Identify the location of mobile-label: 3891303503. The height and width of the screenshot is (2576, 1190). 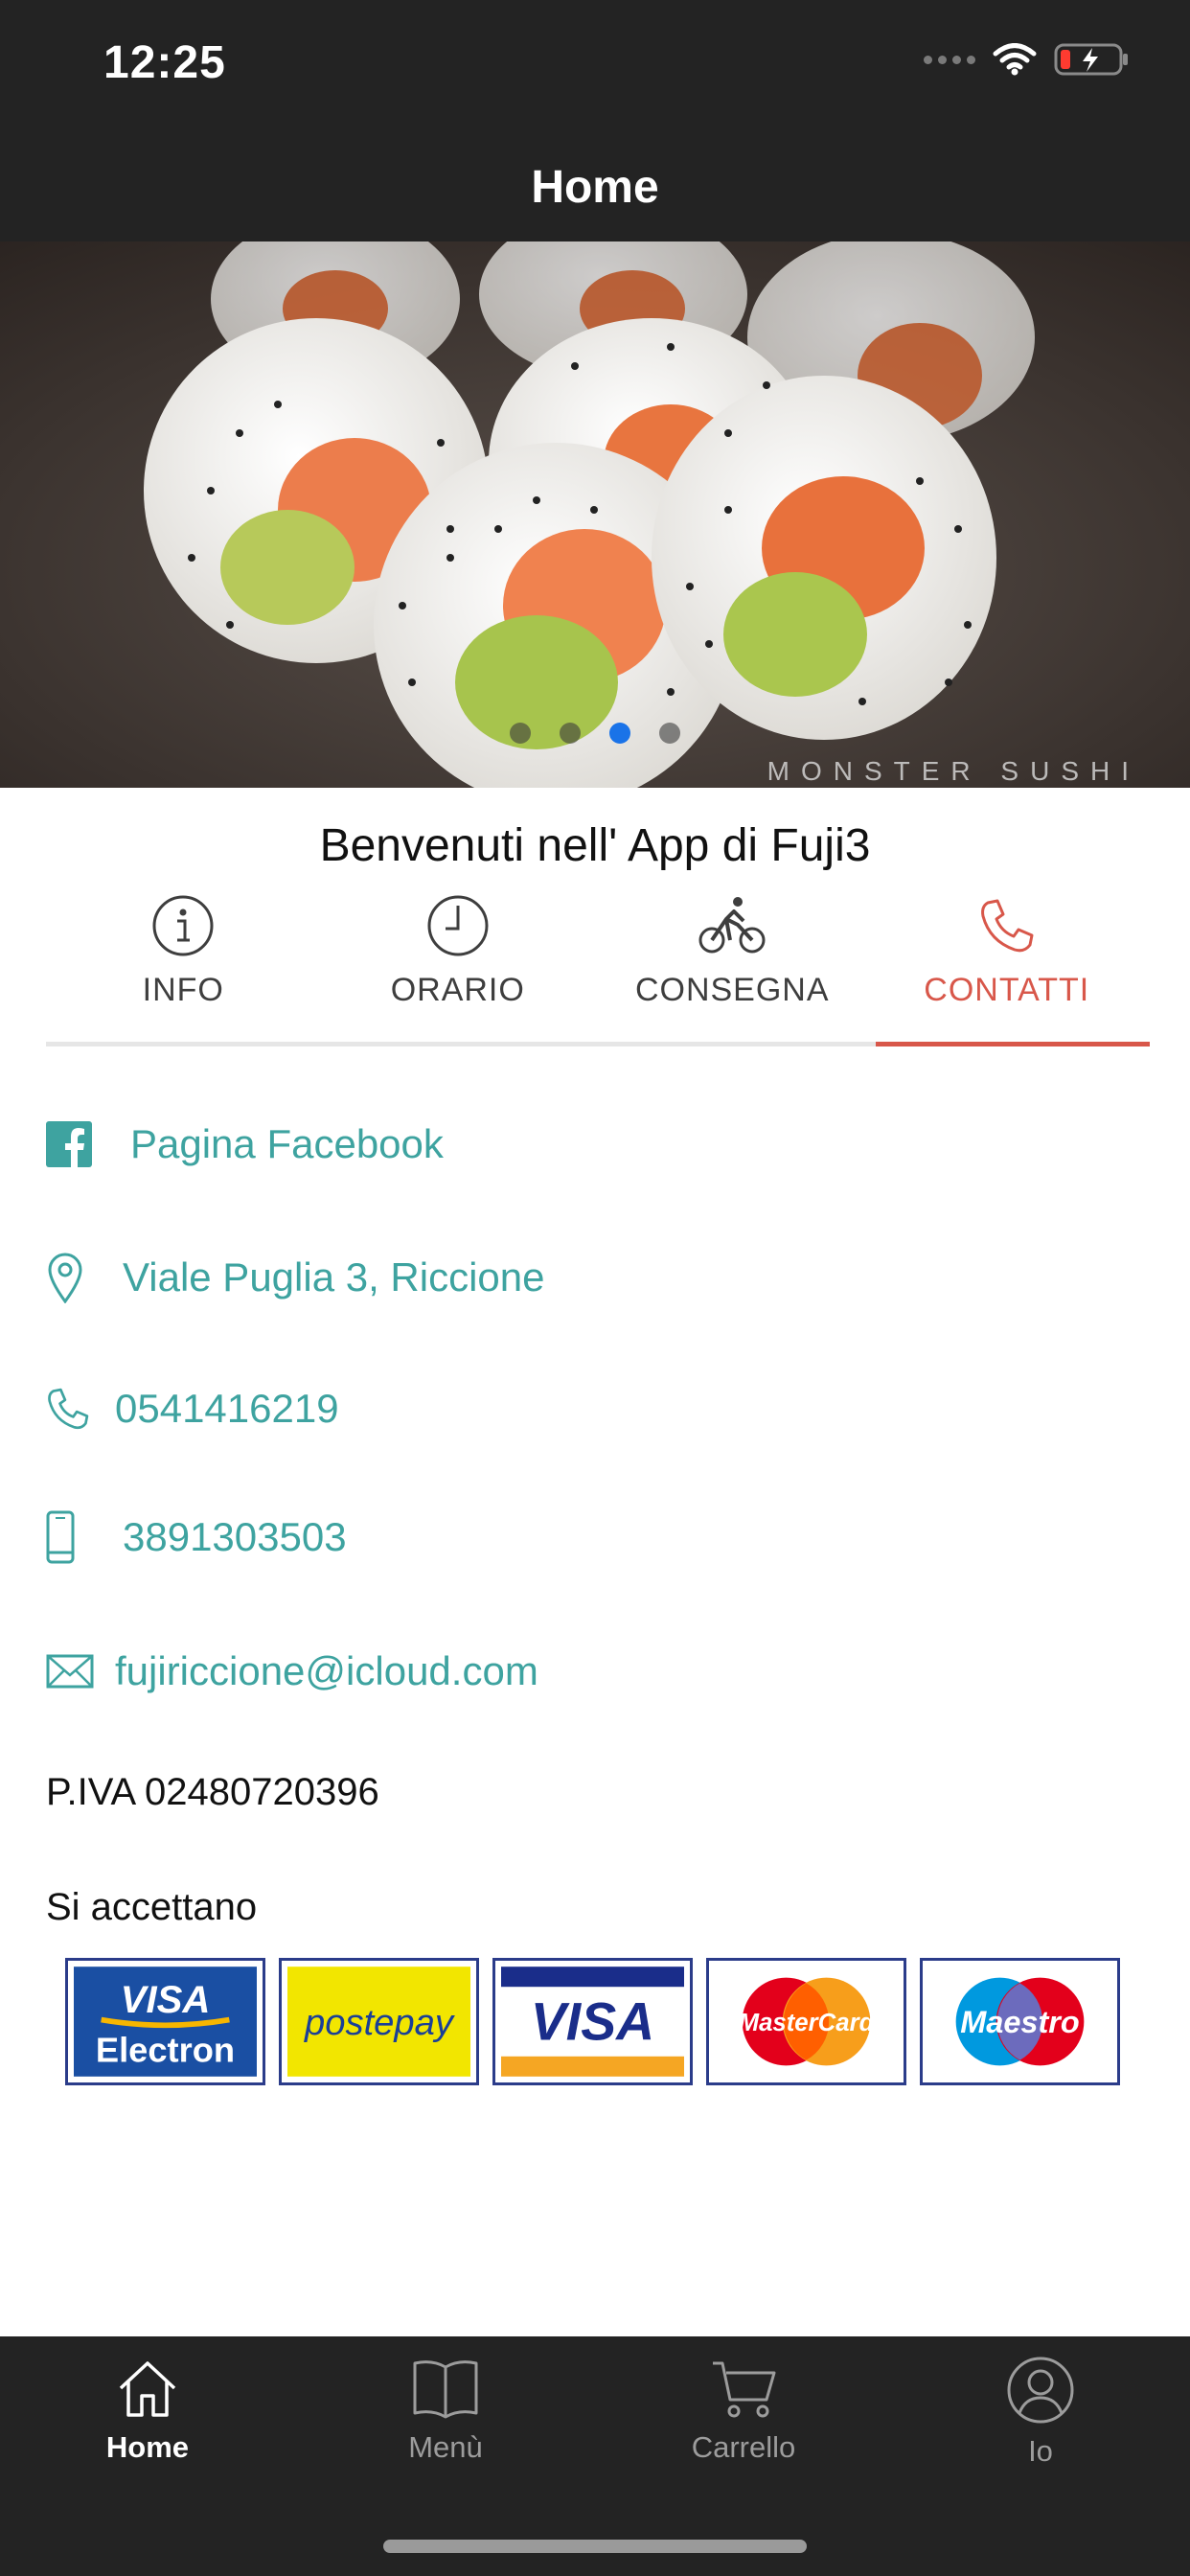
(235, 1537).